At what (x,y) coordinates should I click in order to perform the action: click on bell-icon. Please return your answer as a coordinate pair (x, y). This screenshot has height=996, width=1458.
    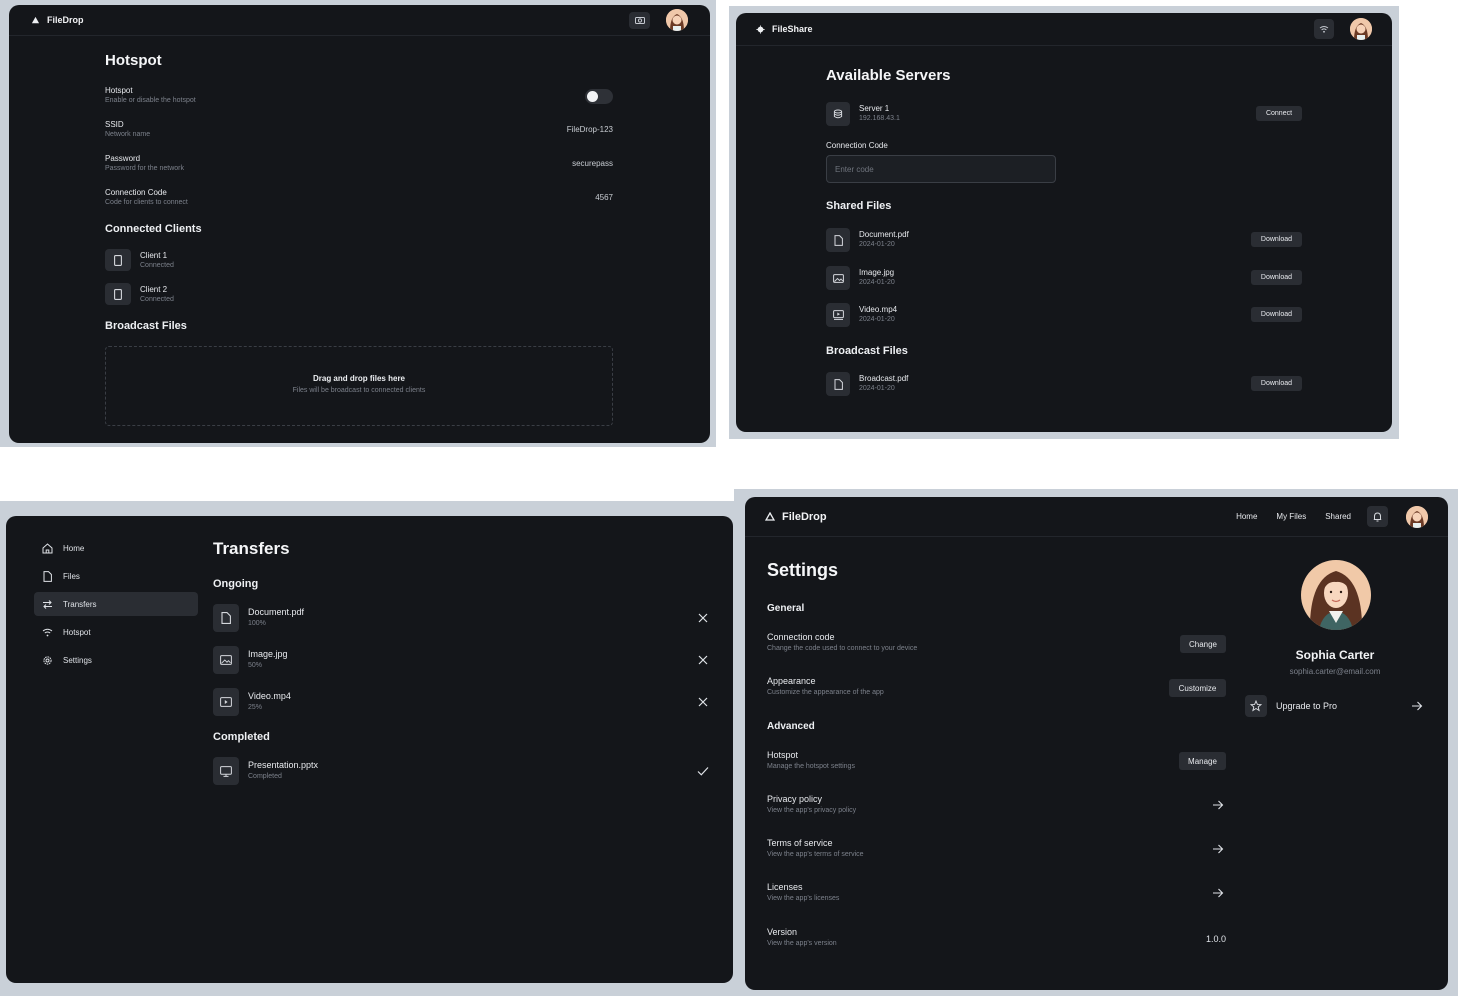
    Looking at the image, I should click on (1377, 516).